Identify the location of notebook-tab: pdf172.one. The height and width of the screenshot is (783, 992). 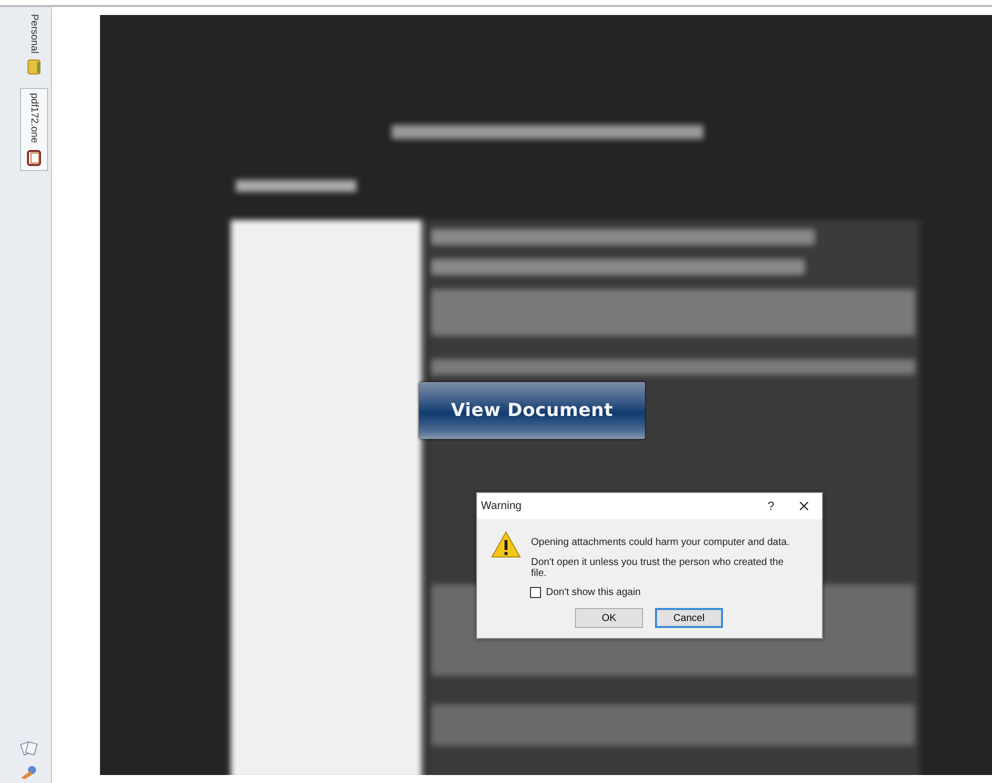
(34, 129).